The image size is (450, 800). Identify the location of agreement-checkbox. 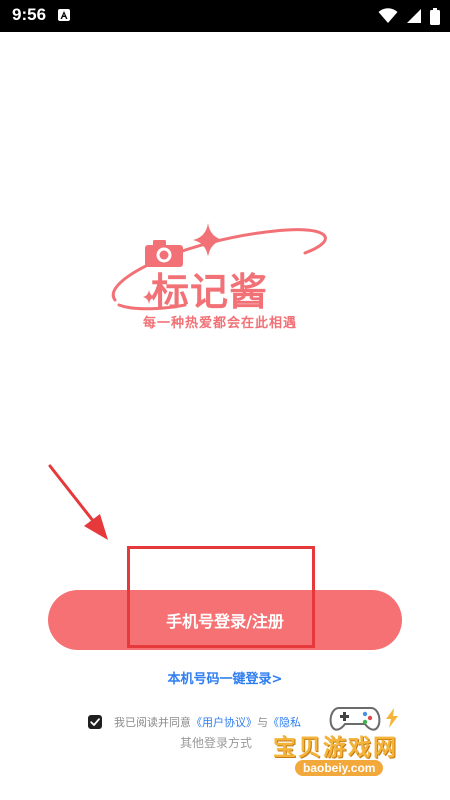
(95, 722).